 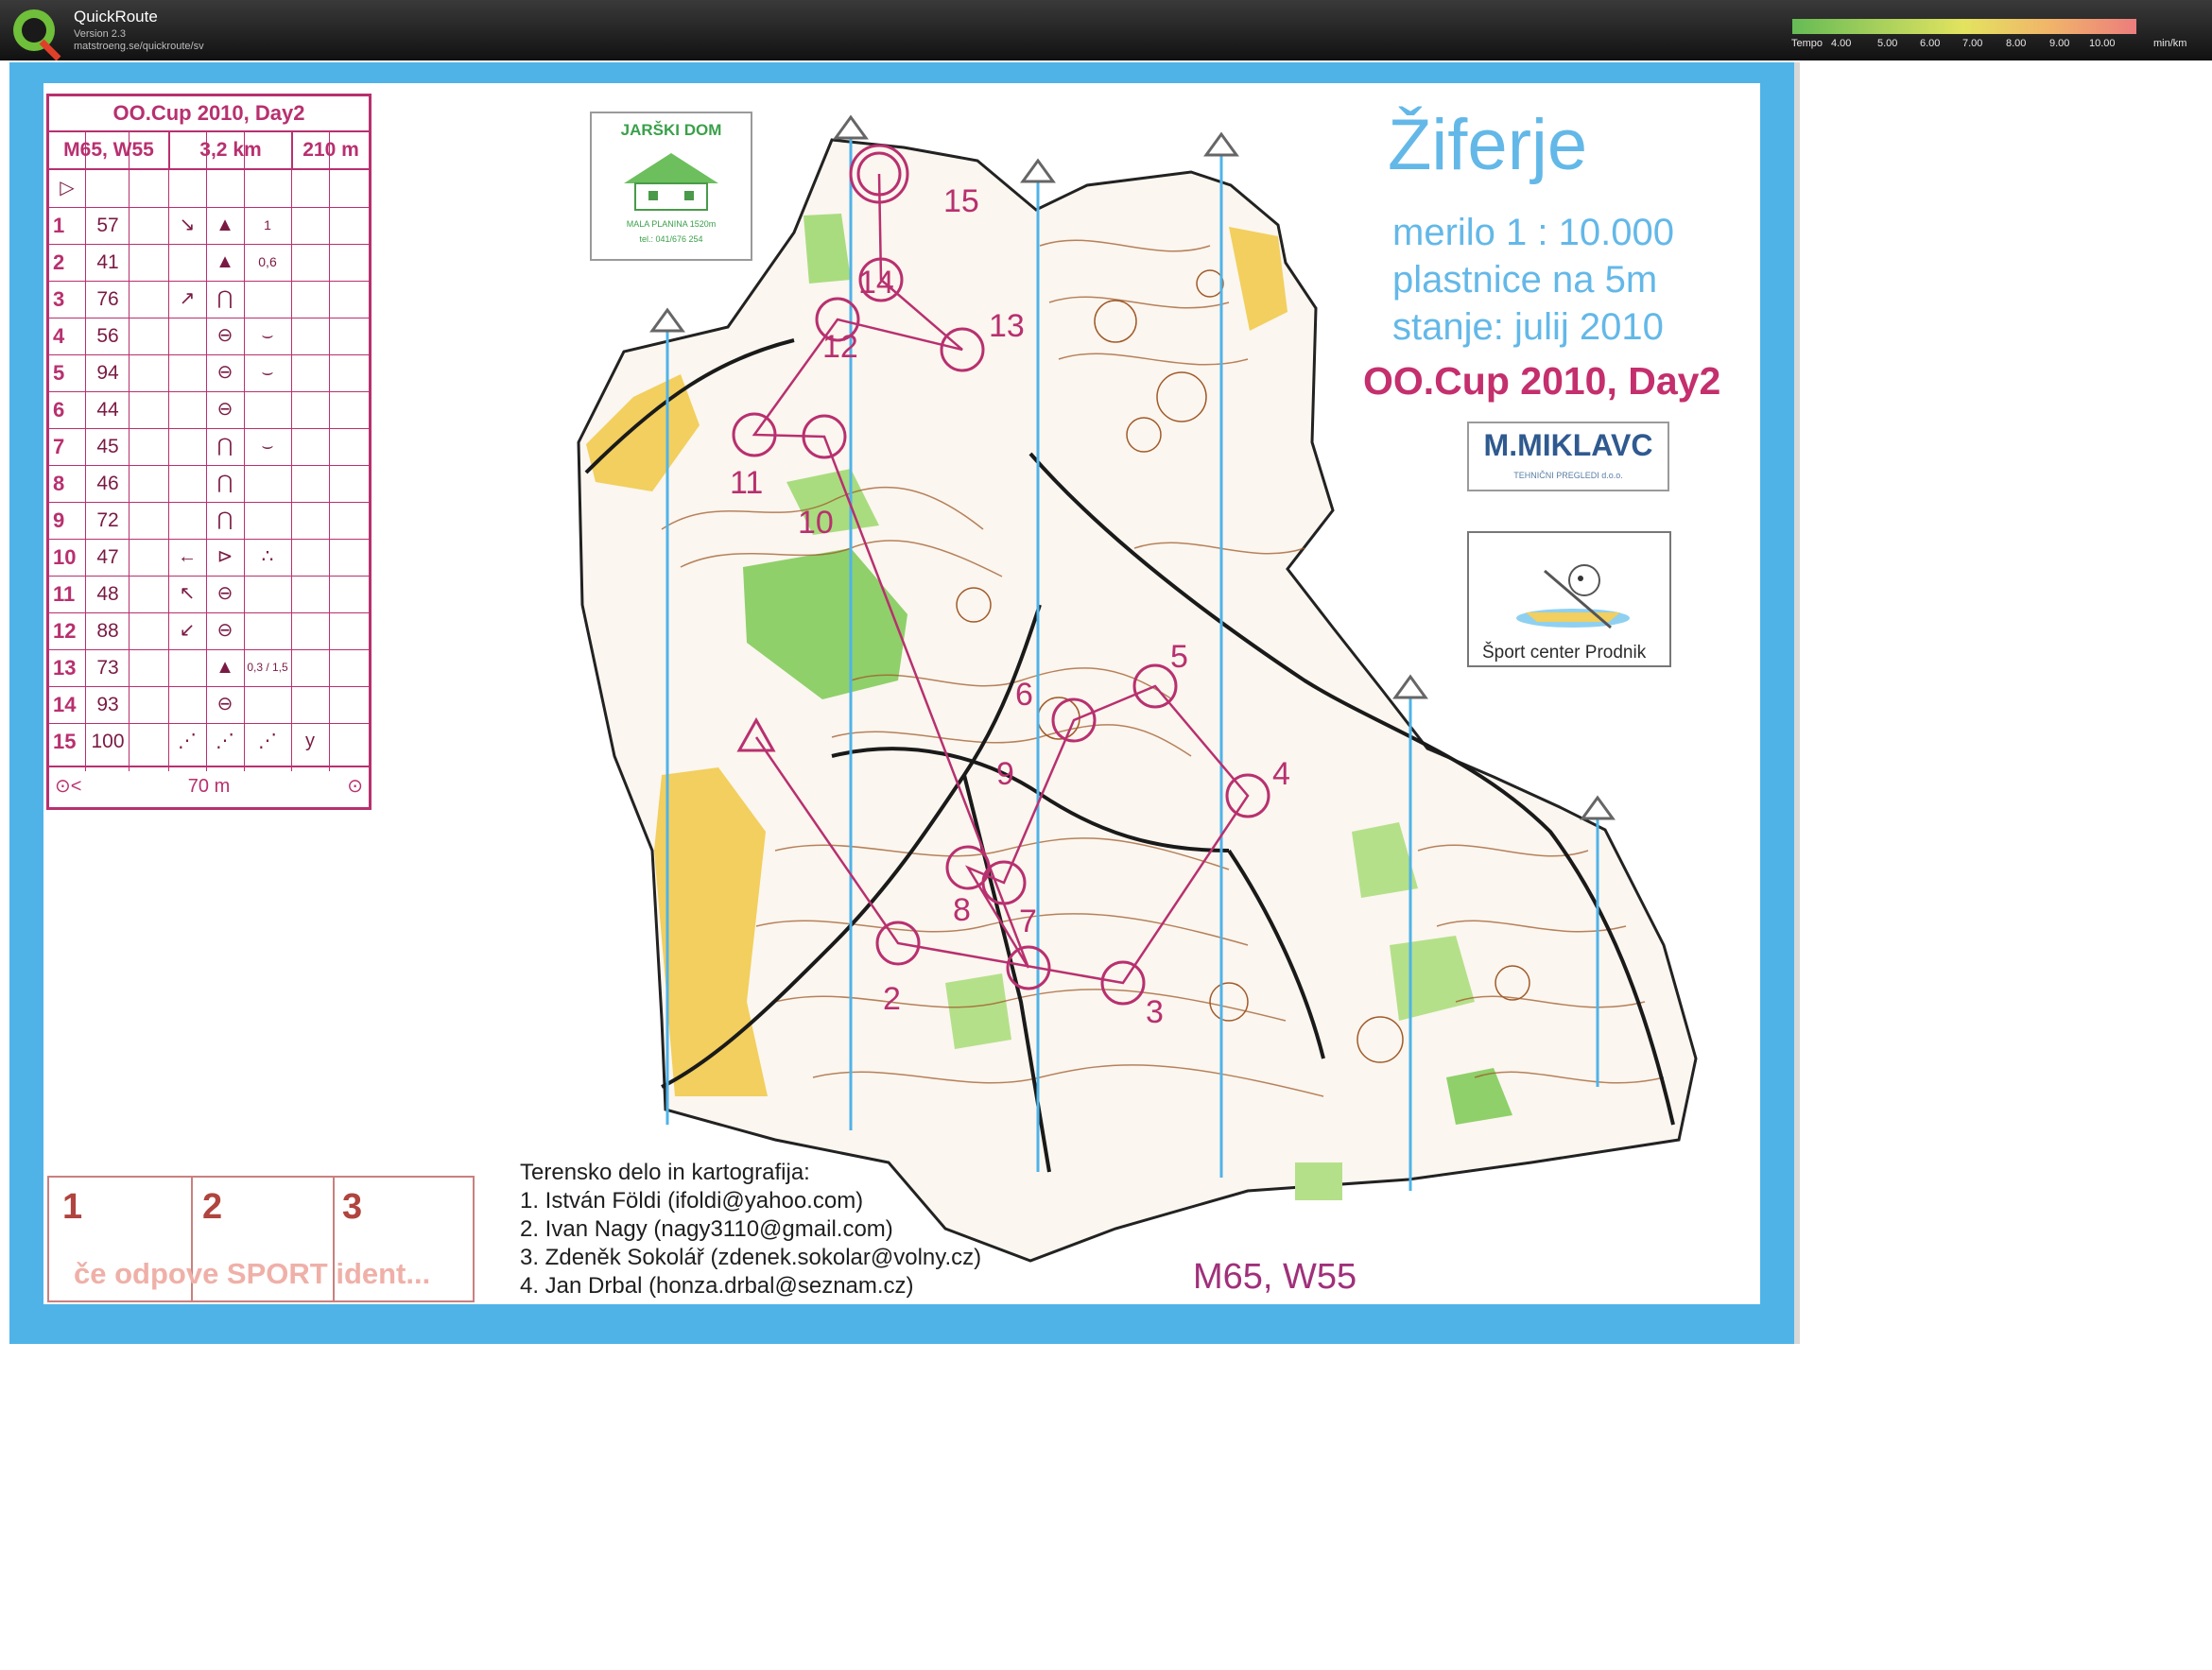 What do you see at coordinates (59, 373) in the screenshot?
I see `cd-control-number: 5` at bounding box center [59, 373].